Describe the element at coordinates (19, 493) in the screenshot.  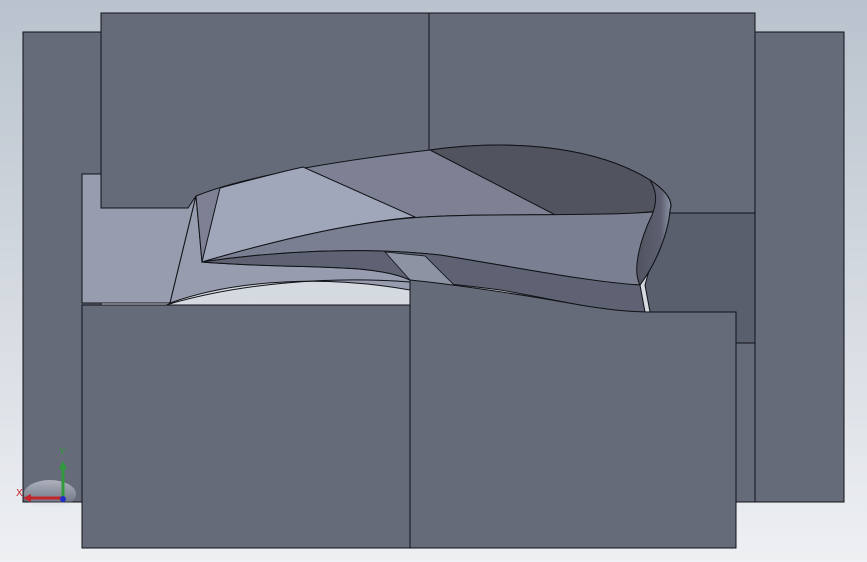
I see `x-axis-label: X` at that location.